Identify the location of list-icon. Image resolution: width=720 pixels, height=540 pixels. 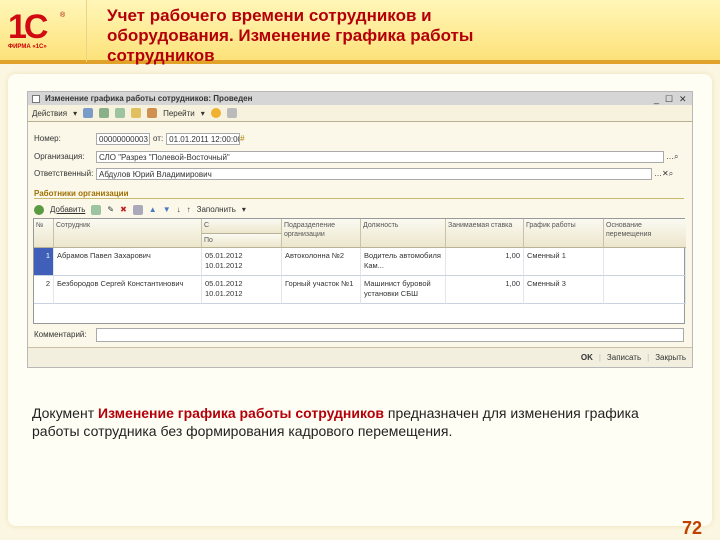
(231, 113).